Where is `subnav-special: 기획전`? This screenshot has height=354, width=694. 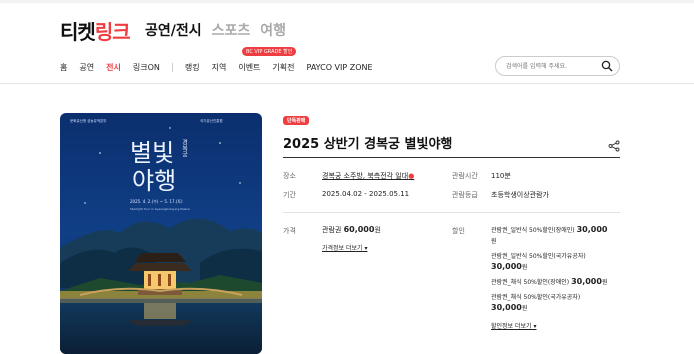 subnav-special: 기획전 is located at coordinates (283, 67).